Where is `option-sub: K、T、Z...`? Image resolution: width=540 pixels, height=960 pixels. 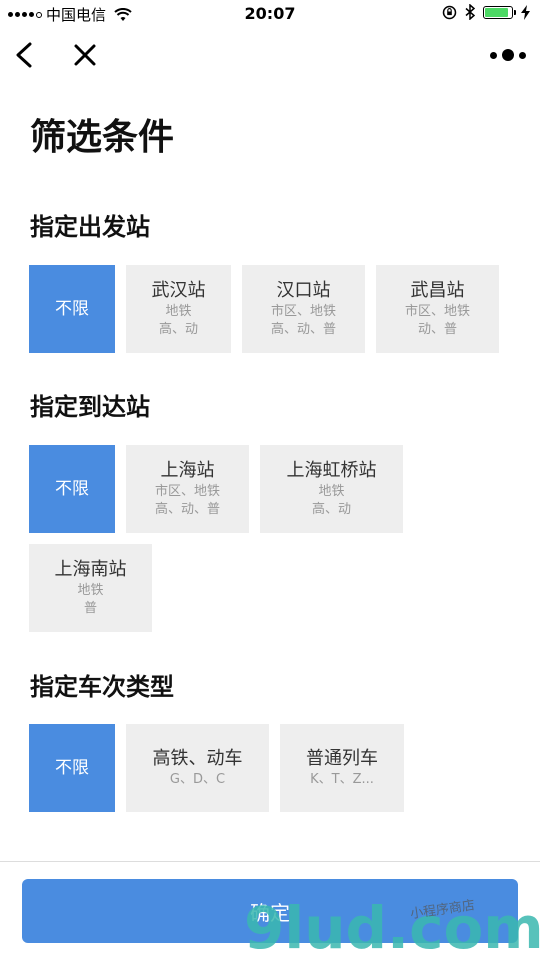
option-sub: K、T、Z... is located at coordinates (342, 779).